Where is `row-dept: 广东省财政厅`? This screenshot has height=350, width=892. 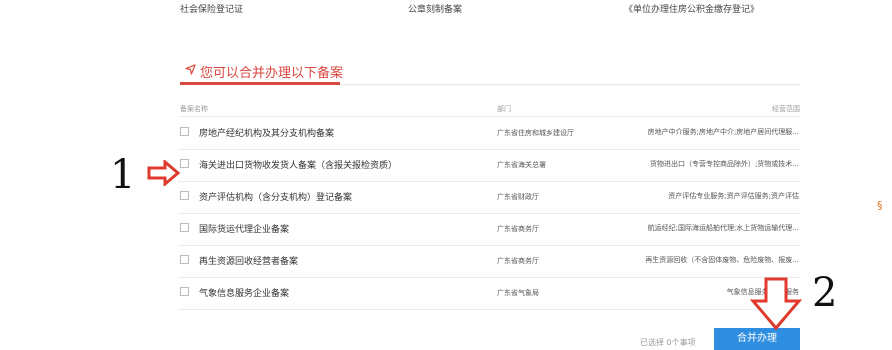 row-dept: 广东省财政厅 is located at coordinates (518, 197).